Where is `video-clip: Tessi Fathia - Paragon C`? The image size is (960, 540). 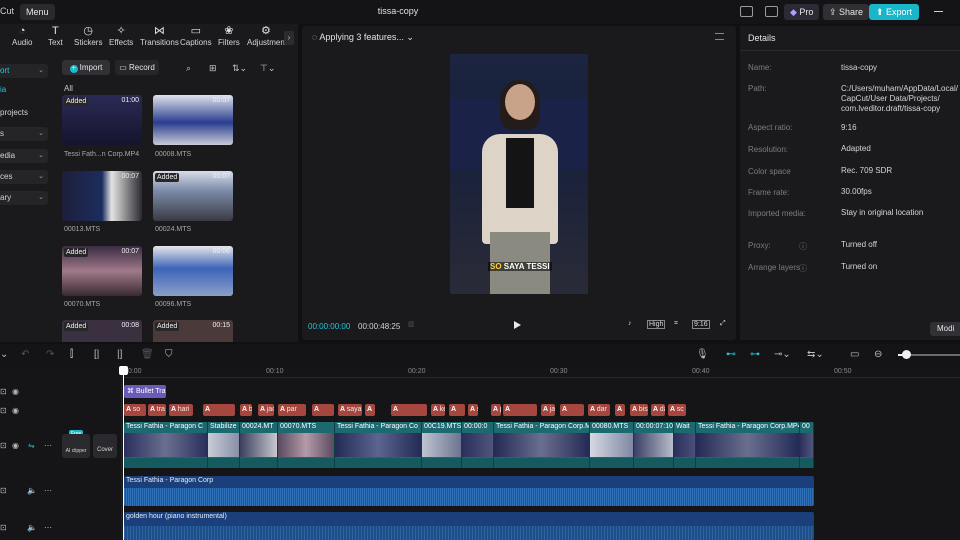 video-clip: Tessi Fathia - Paragon C is located at coordinates (166, 445).